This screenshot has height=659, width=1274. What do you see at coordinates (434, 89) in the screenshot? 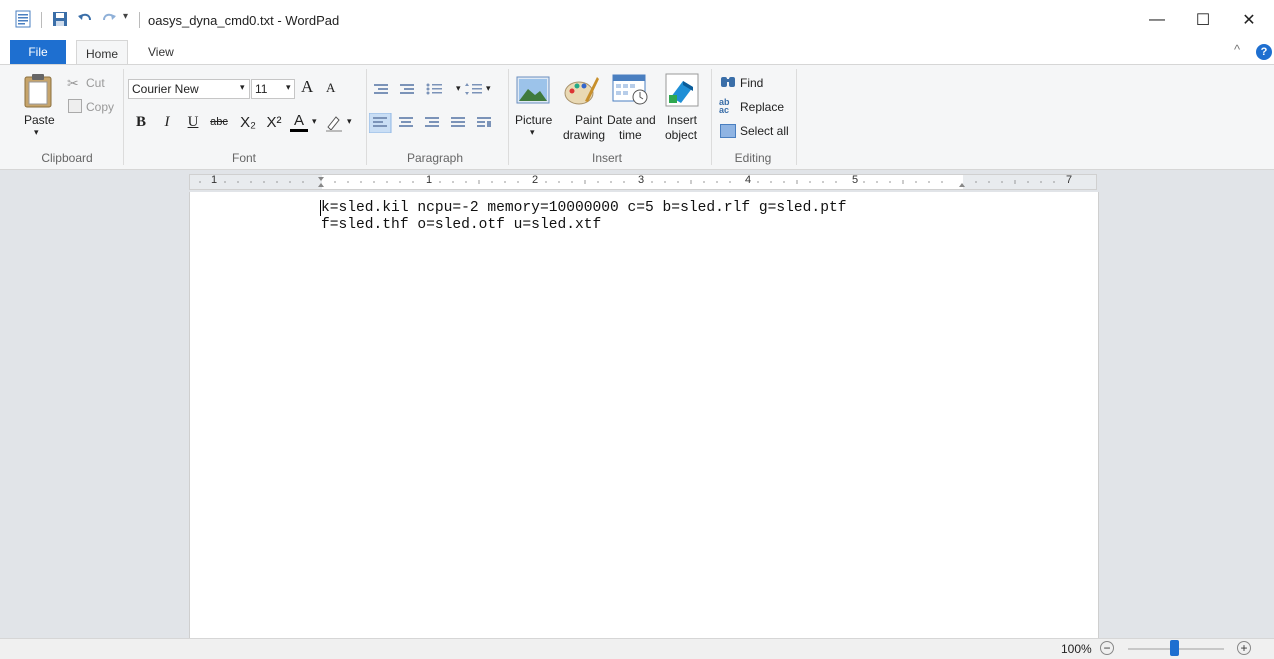
I see `bullets-icon` at bounding box center [434, 89].